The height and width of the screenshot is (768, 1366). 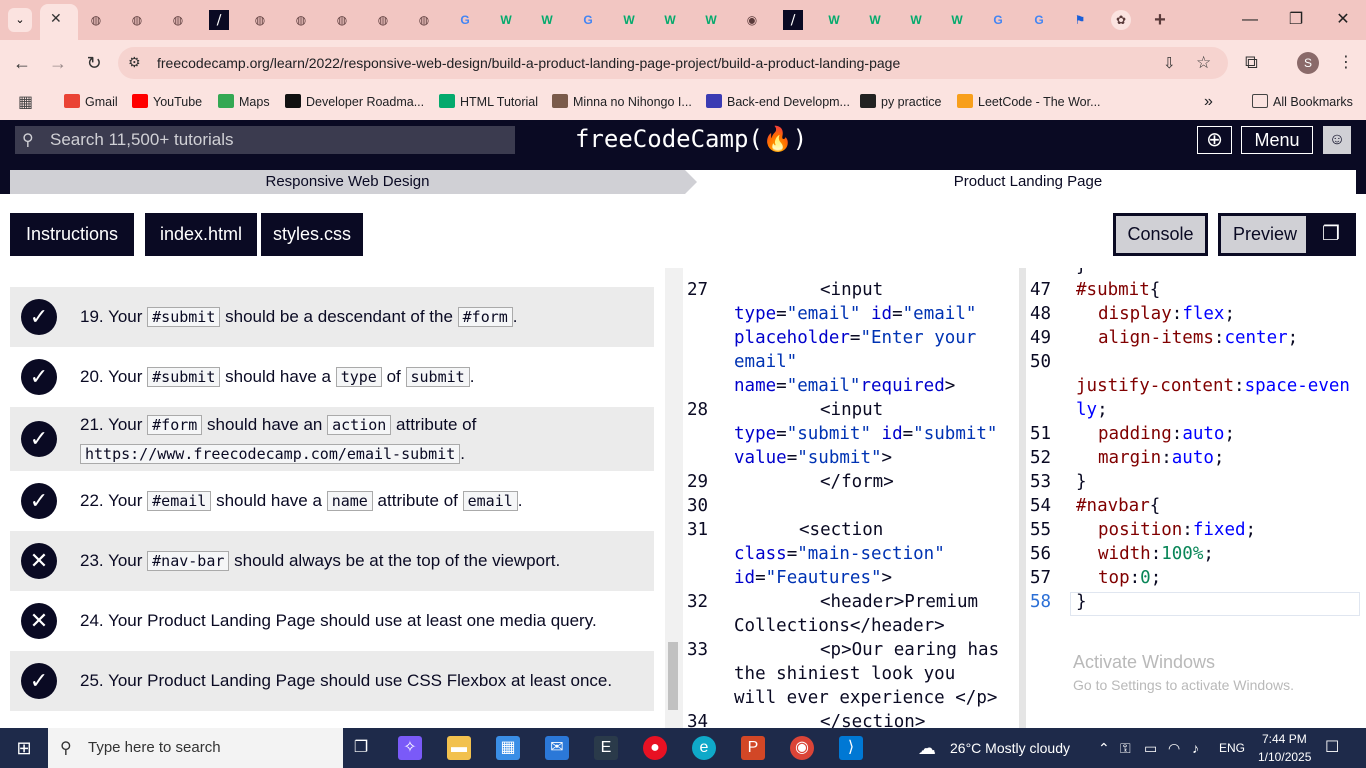 I want to click on tray-network-icon: ⚿, so click(x=1125, y=748).